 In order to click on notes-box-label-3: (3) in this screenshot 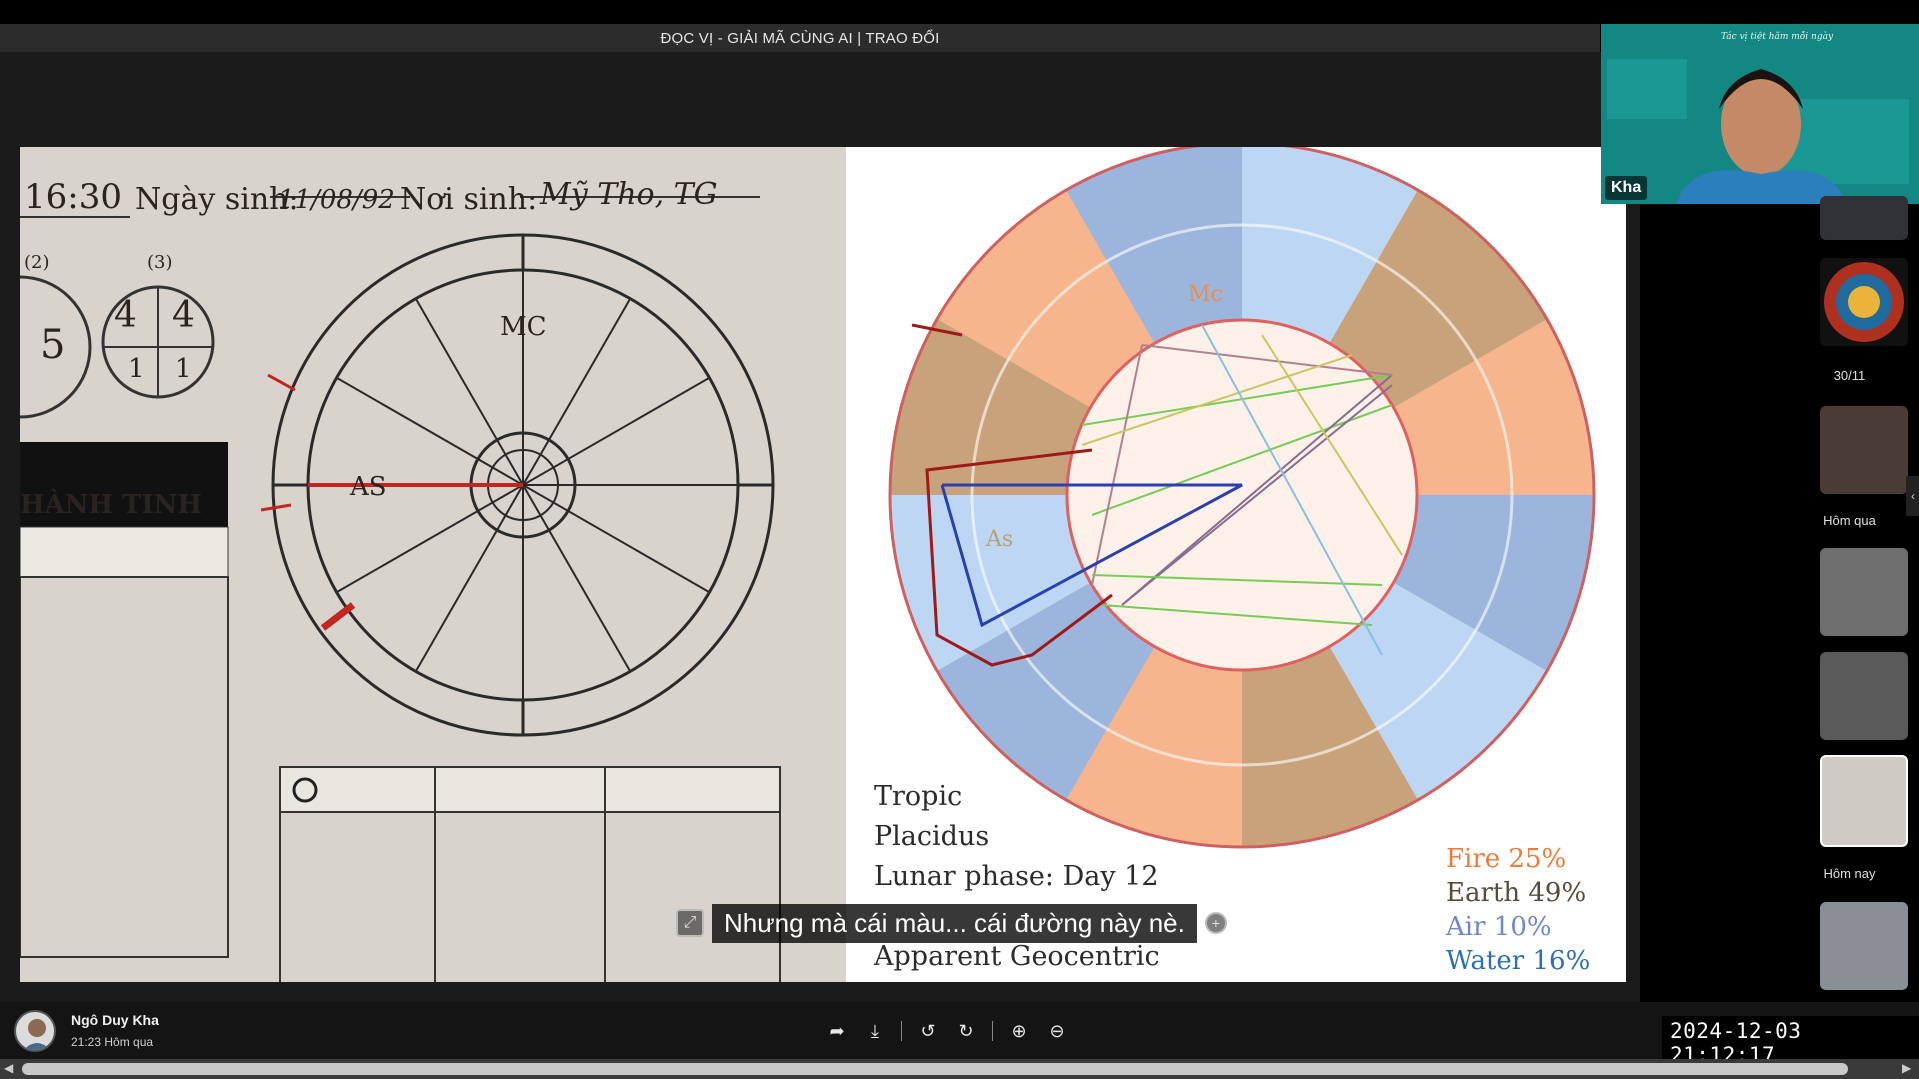, I will do `click(160, 262)`.